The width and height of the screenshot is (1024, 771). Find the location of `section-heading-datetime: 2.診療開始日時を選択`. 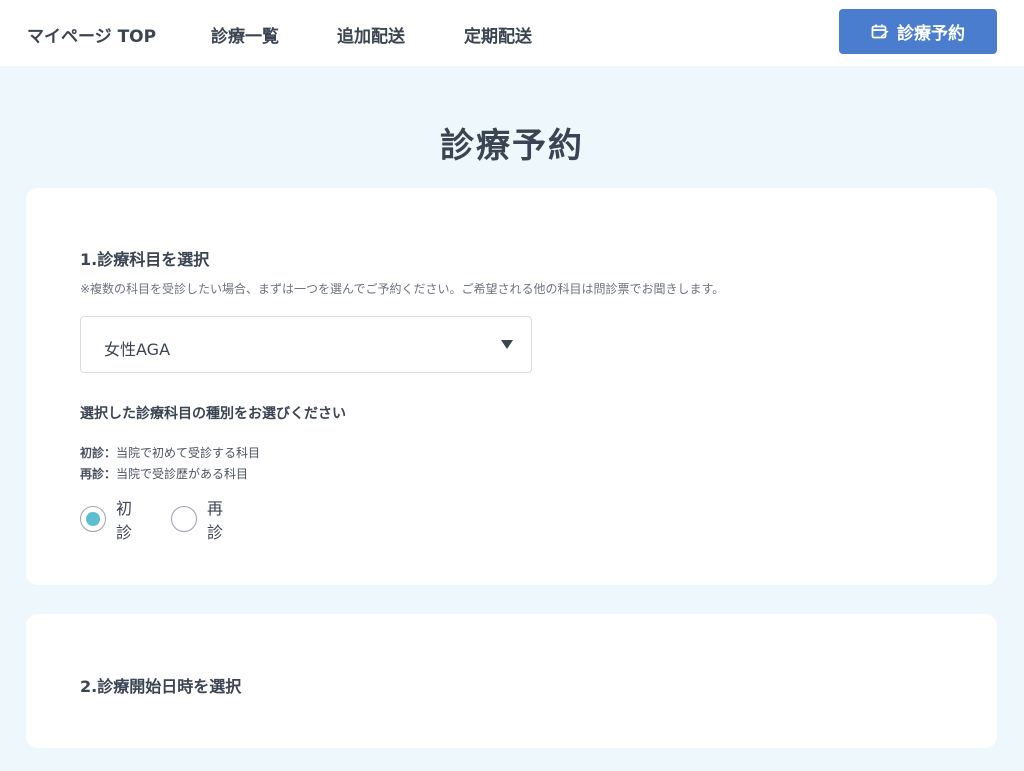

section-heading-datetime: 2.診療開始日時を選択 is located at coordinates (161, 686).